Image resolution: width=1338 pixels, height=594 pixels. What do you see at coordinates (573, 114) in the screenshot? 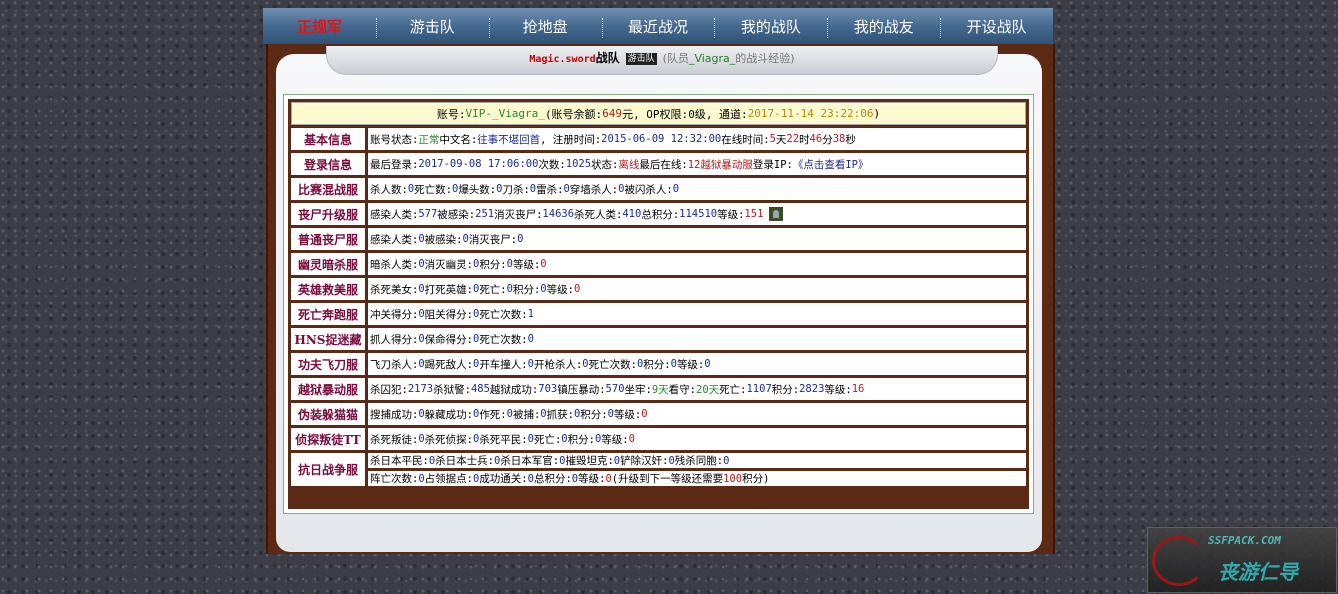
I see `balance-label: (账号余额:` at bounding box center [573, 114].